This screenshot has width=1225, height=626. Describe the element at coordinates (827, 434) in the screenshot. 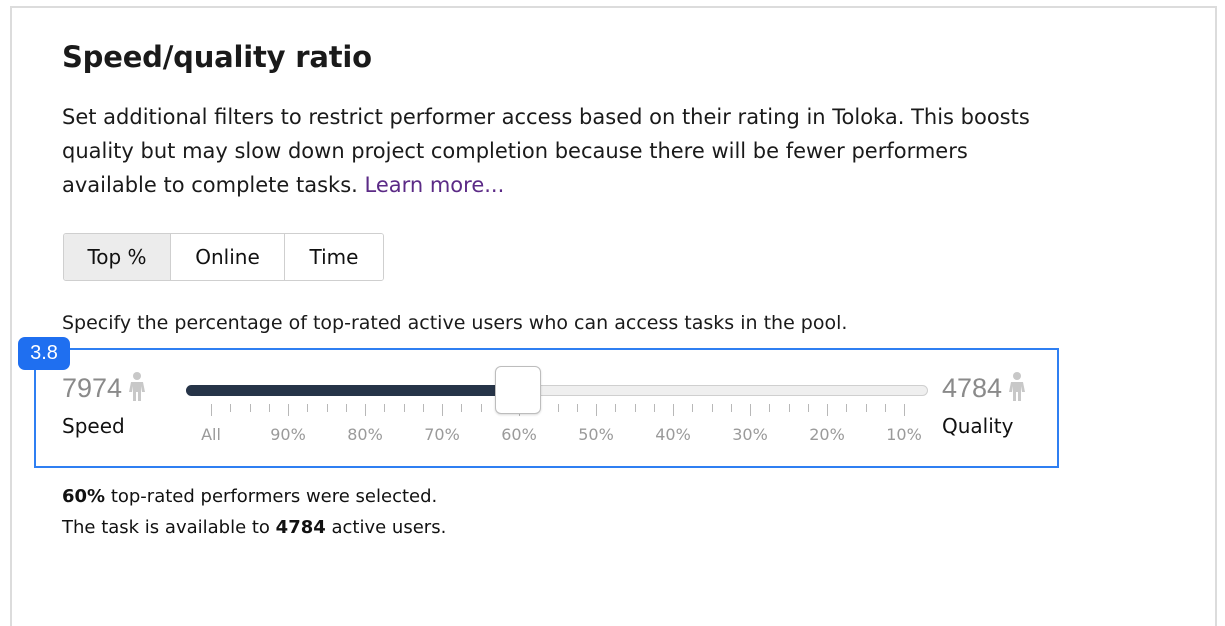

I see `slider-tick-label: 20%` at that location.